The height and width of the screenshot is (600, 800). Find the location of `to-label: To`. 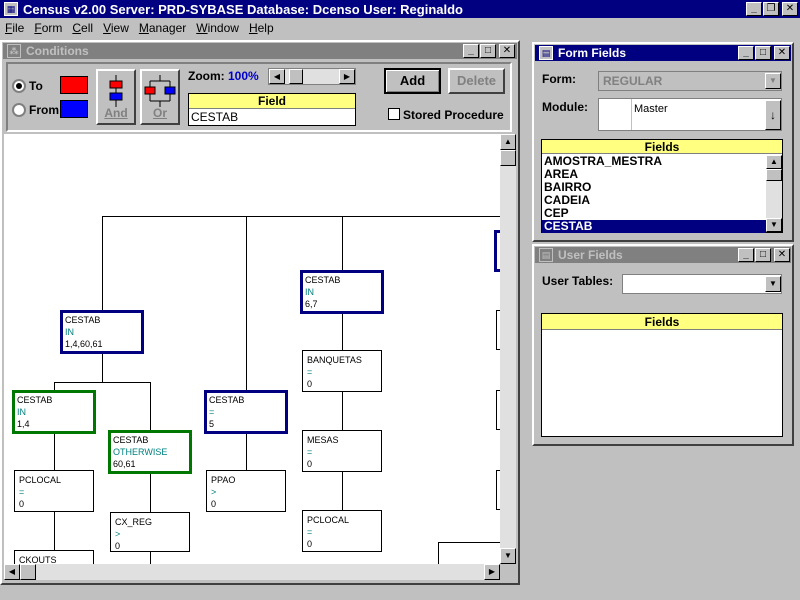

to-label: To is located at coordinates (36, 86).